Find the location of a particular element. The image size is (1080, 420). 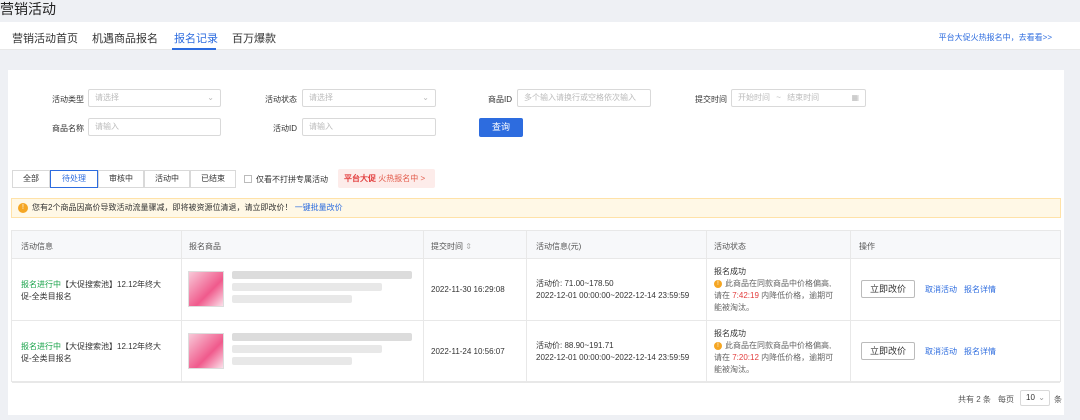

tab-opportunity-signup: 机遇商品报名 is located at coordinates (125, 38).